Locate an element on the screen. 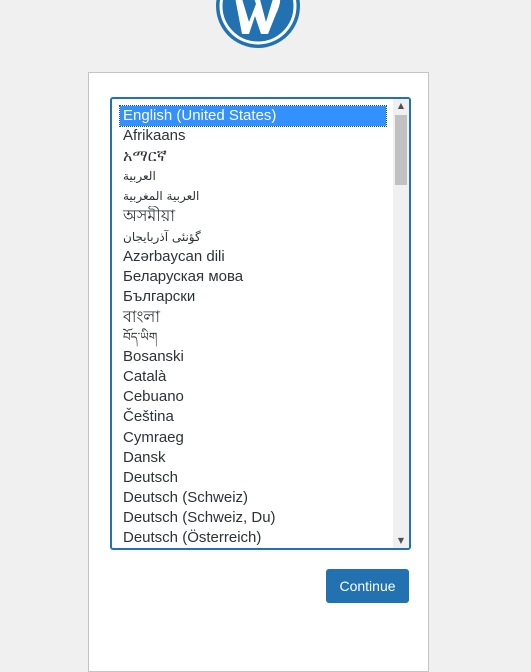 This screenshot has height=672, width=531. language-option: Català is located at coordinates (258, 377).